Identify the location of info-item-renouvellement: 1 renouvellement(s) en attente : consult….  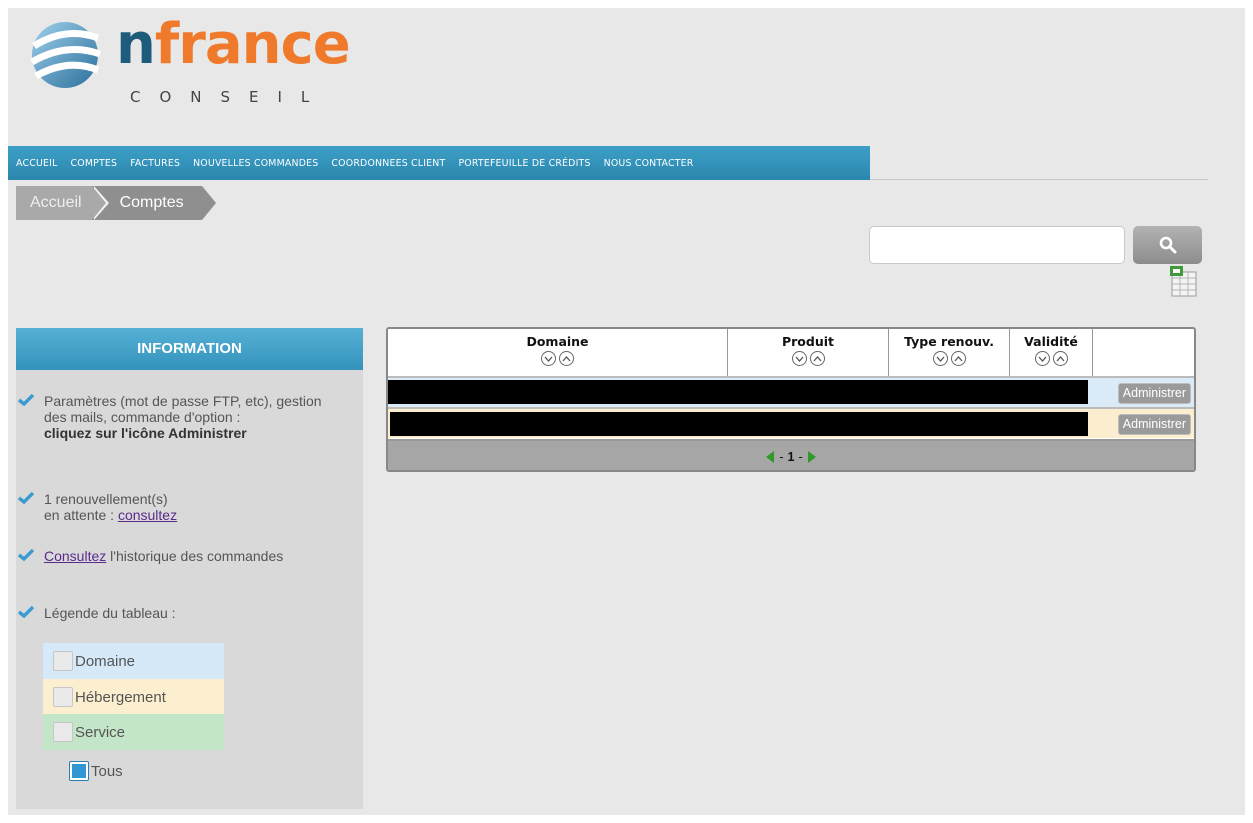
(178, 507).